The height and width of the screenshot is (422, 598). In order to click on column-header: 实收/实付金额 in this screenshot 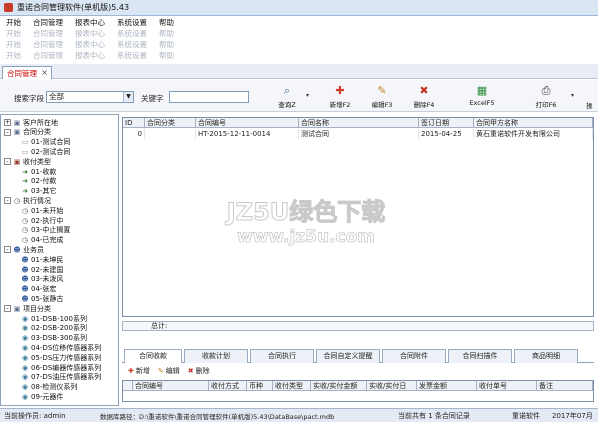, I will do `click(339, 386)`.